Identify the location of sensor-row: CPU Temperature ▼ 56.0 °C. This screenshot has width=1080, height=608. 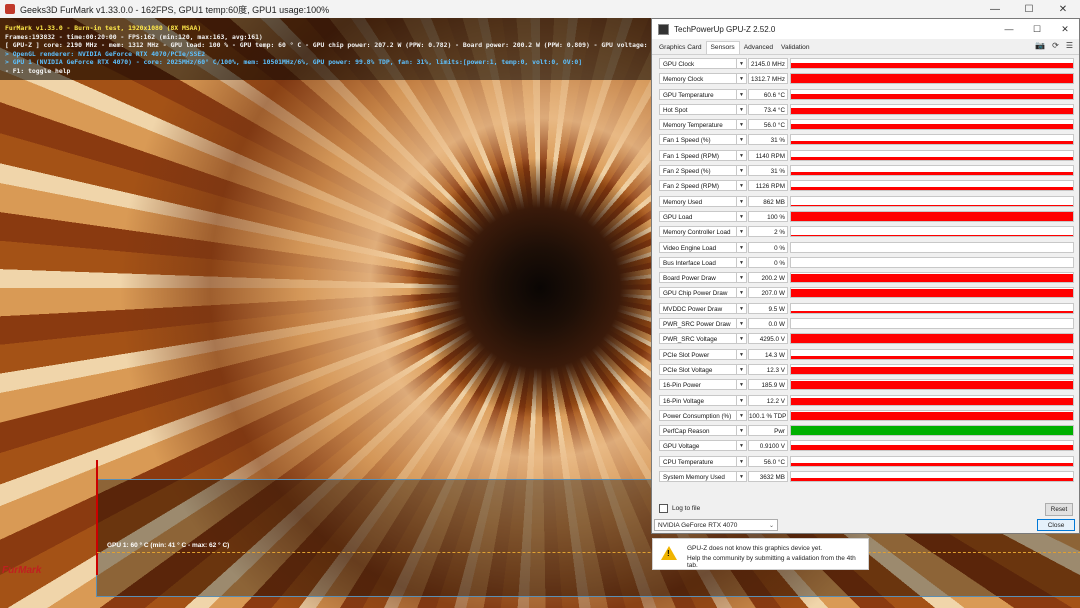
(866, 462).